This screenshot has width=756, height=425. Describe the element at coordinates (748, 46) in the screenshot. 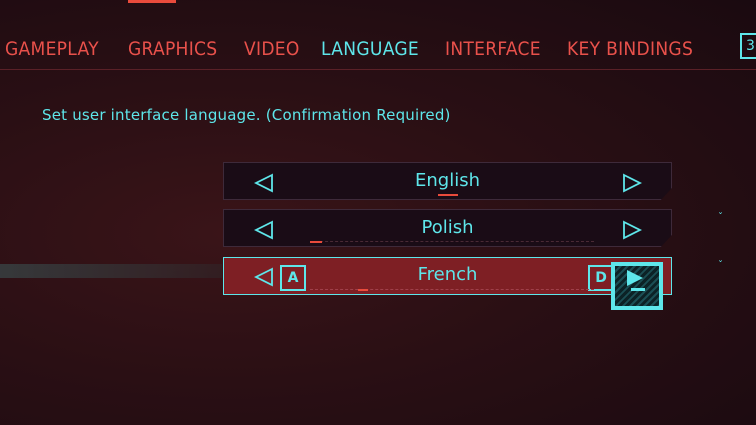

I see `next-tab-key-hint: 3` at that location.